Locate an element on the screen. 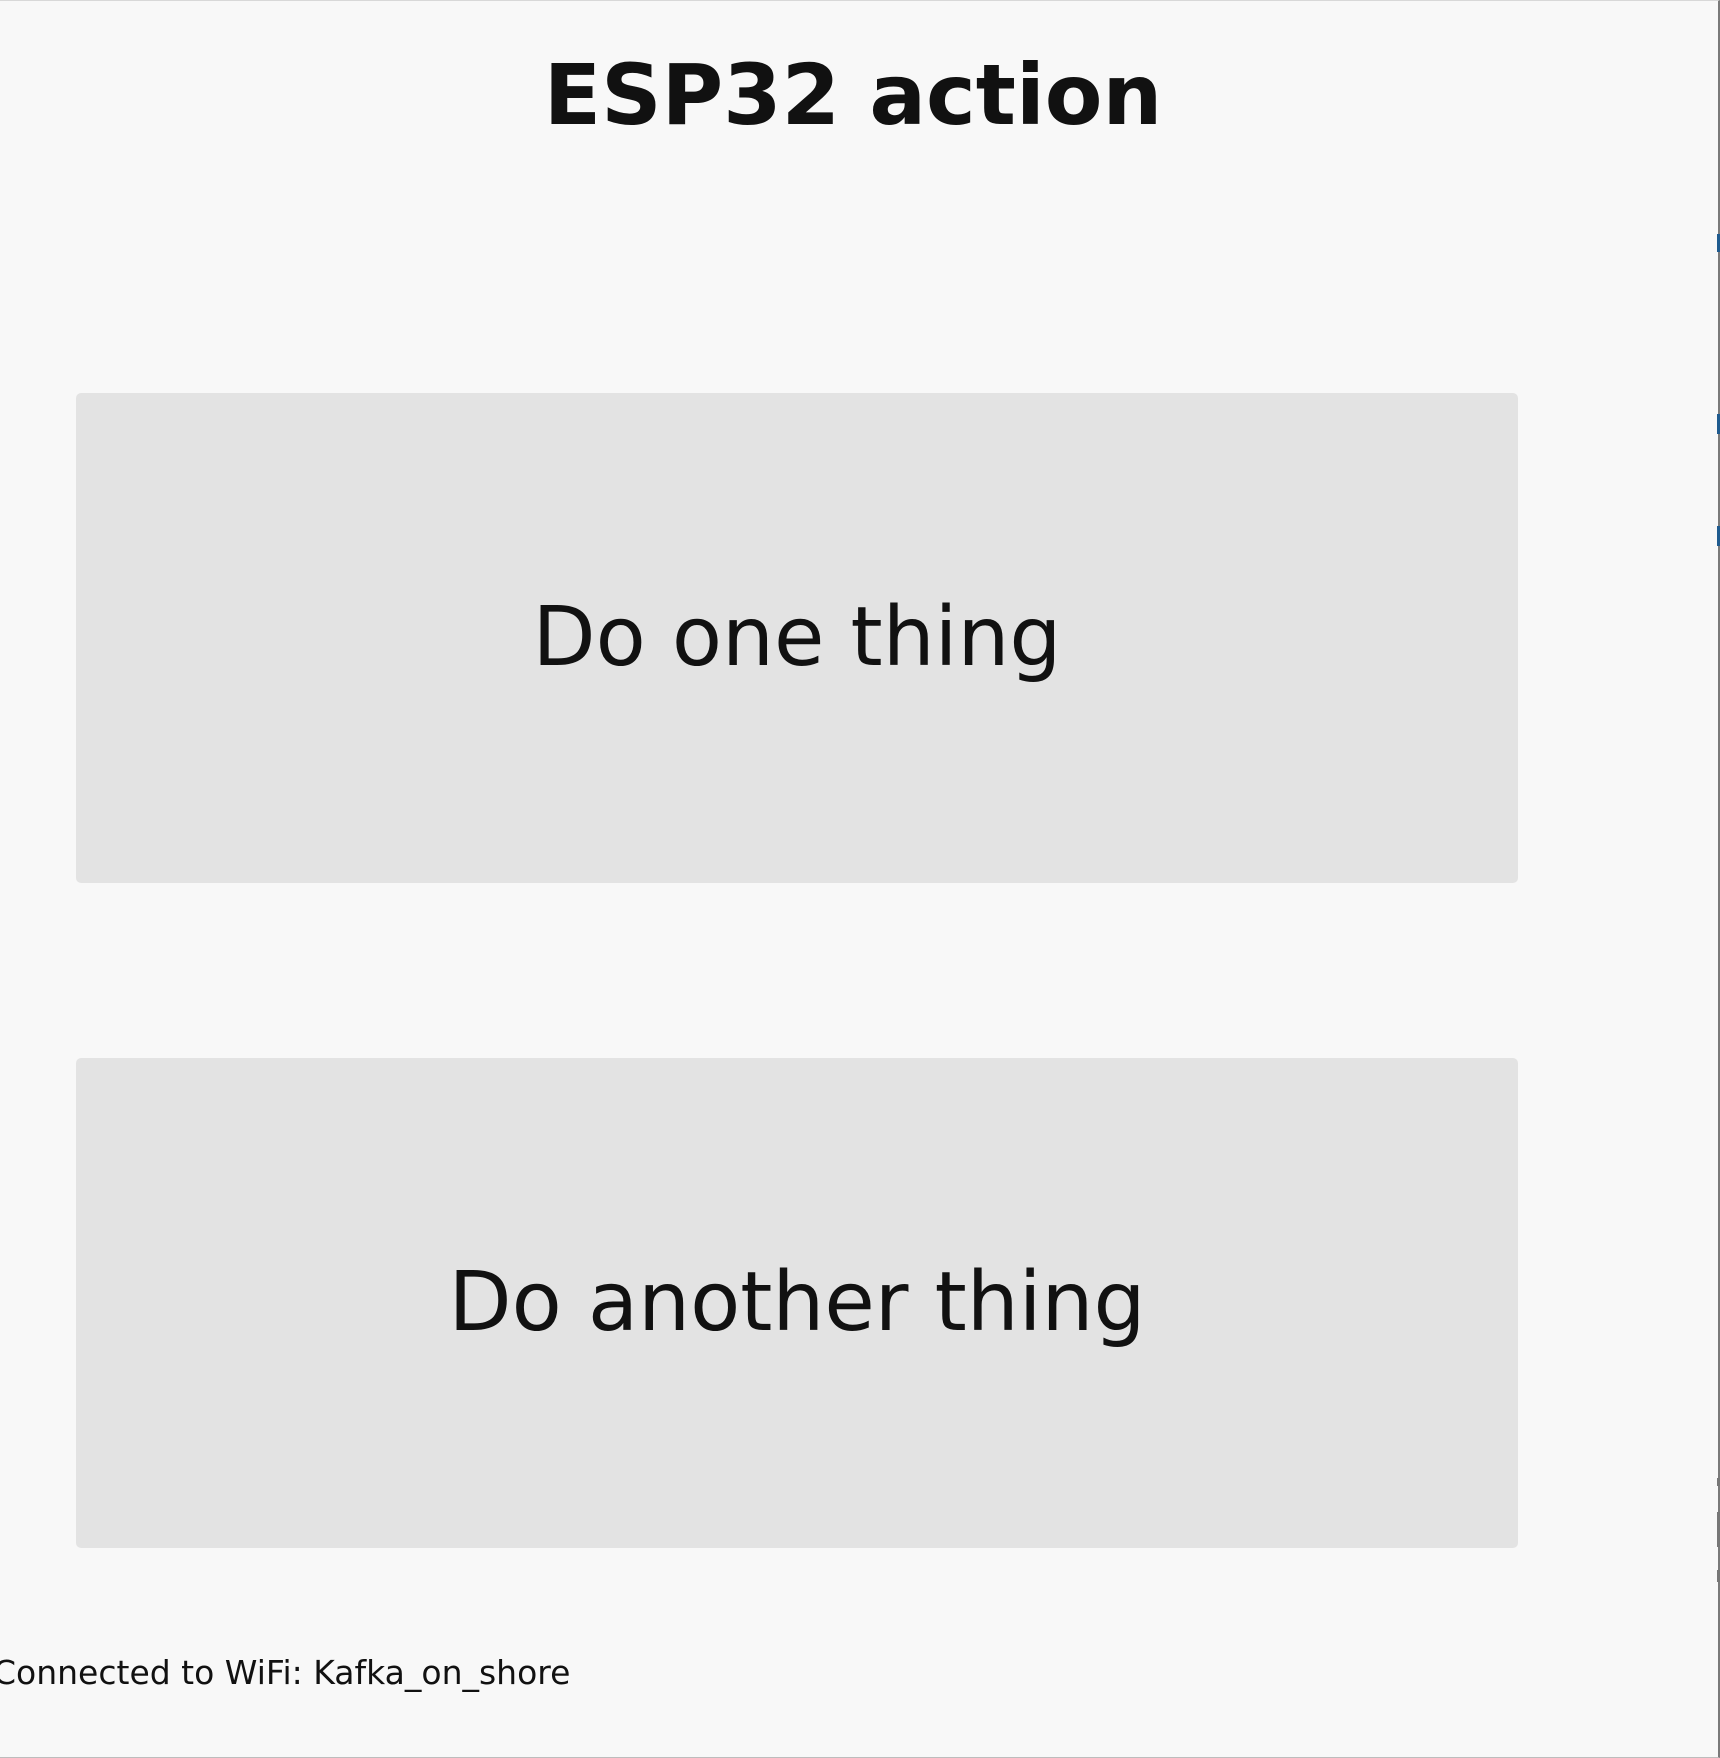  wifi-status-text: Connected to WiFi: Kafka_on_shore is located at coordinates (285, 1672).